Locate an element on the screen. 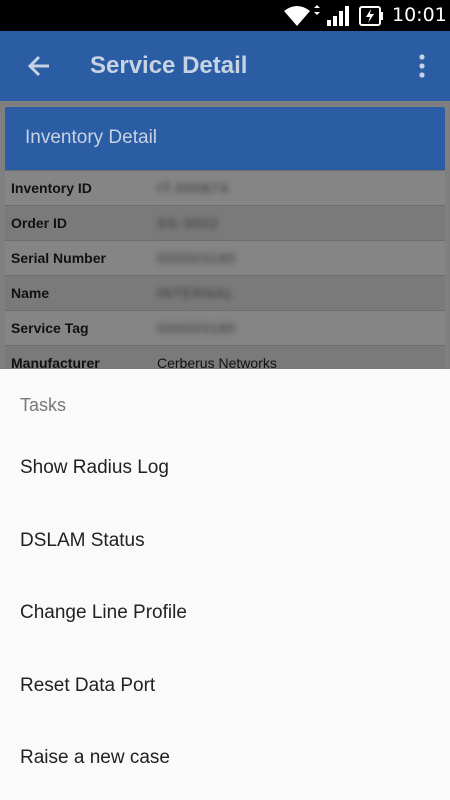  task-raise-new-case: Raise a new case is located at coordinates (225, 759).